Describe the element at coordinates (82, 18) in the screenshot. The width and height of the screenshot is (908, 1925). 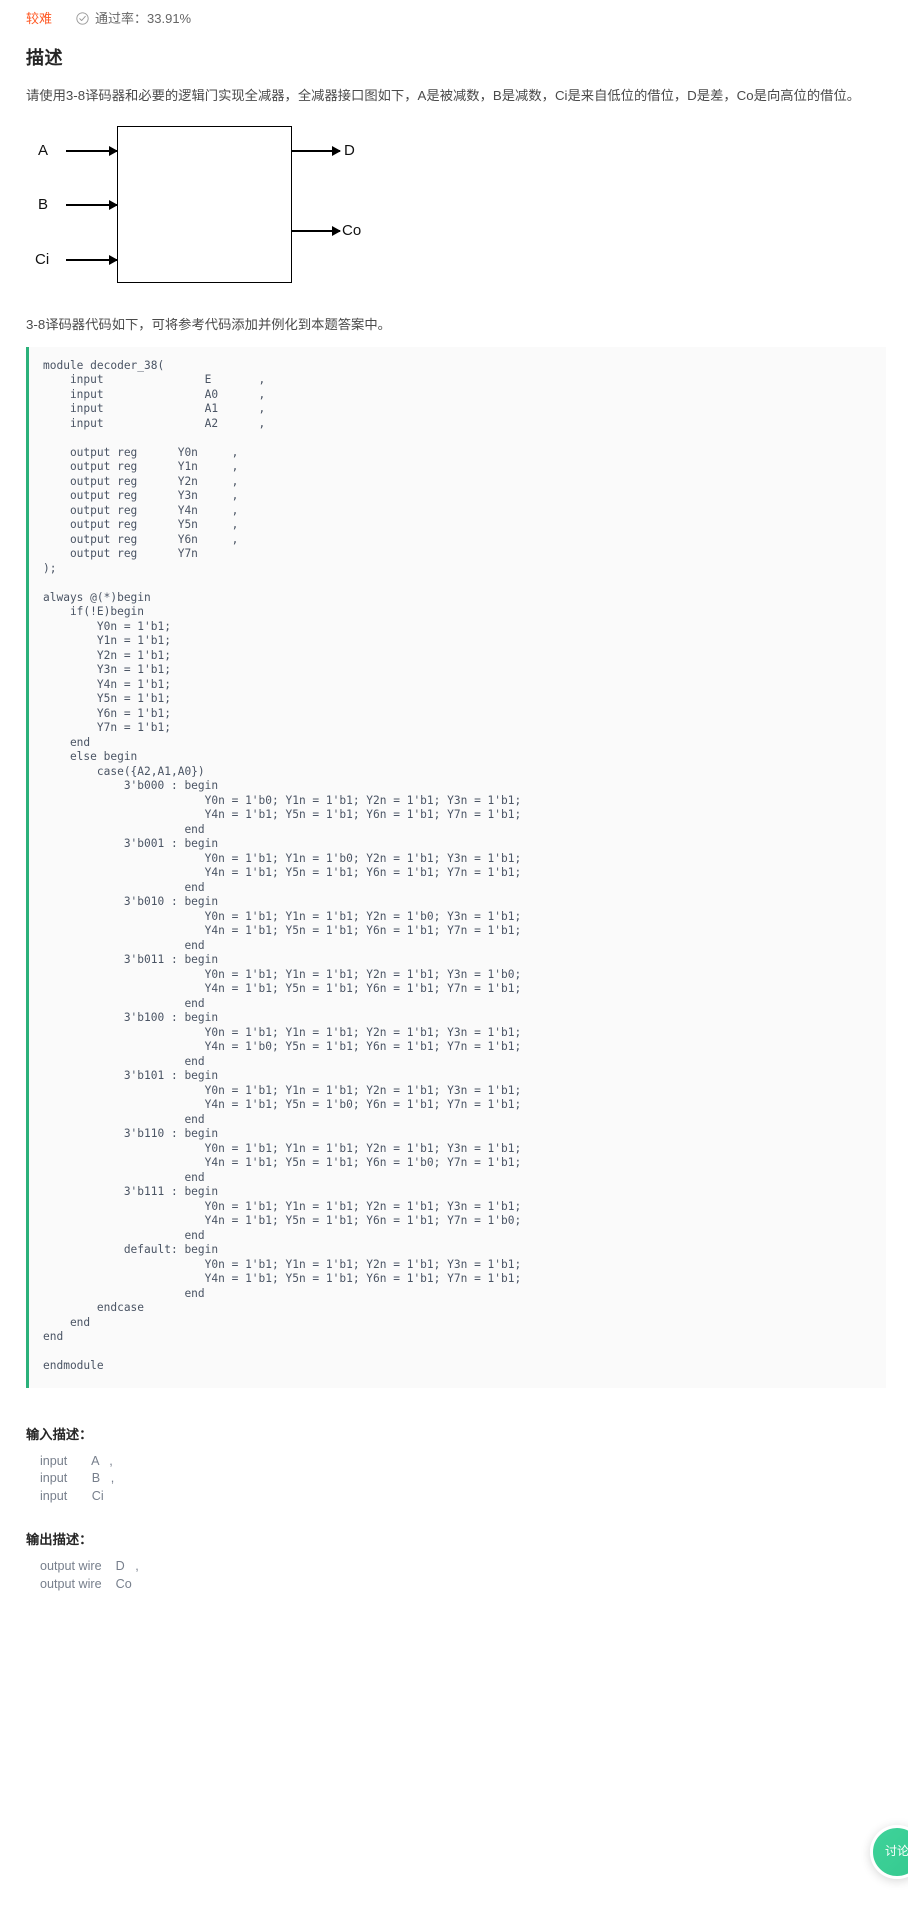
I see `check-circle-icon` at that location.